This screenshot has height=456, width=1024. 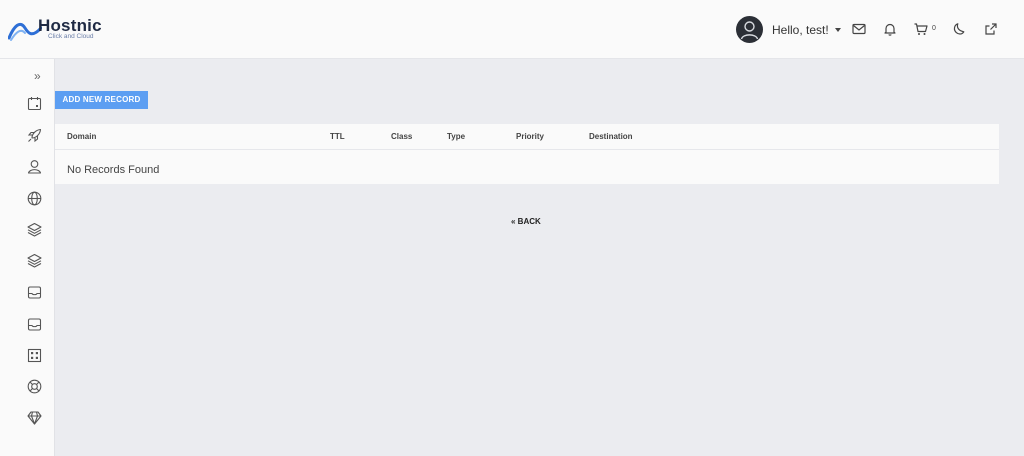 What do you see at coordinates (959, 29) in the screenshot?
I see `moon-icon` at bounding box center [959, 29].